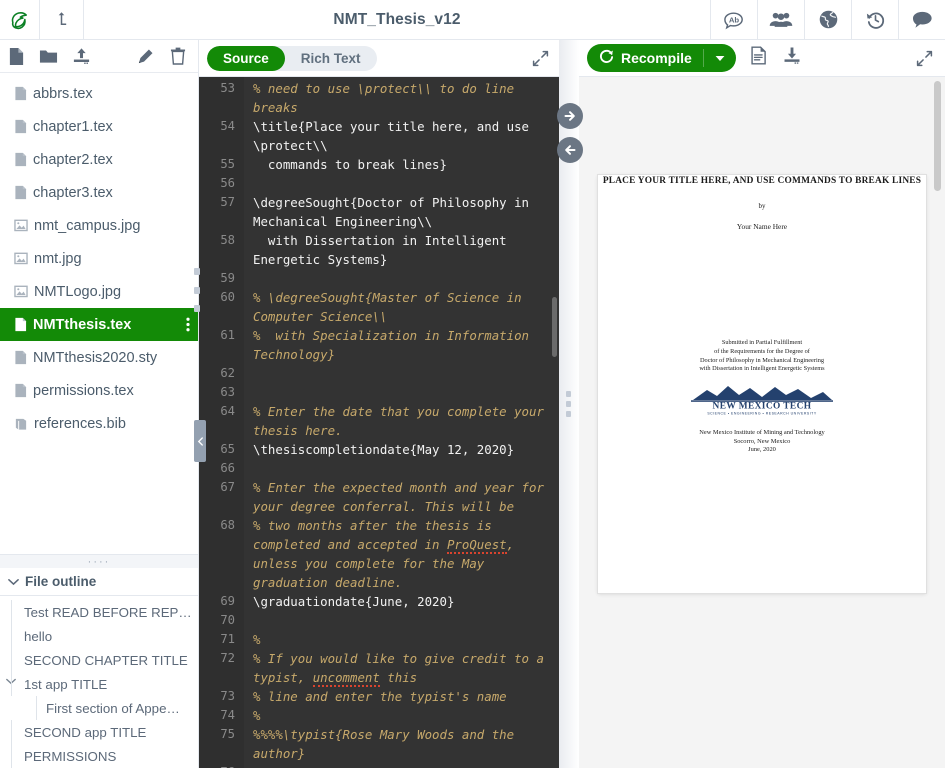  Describe the element at coordinates (99, 636) in the screenshot. I see `outline-item: hello` at that location.